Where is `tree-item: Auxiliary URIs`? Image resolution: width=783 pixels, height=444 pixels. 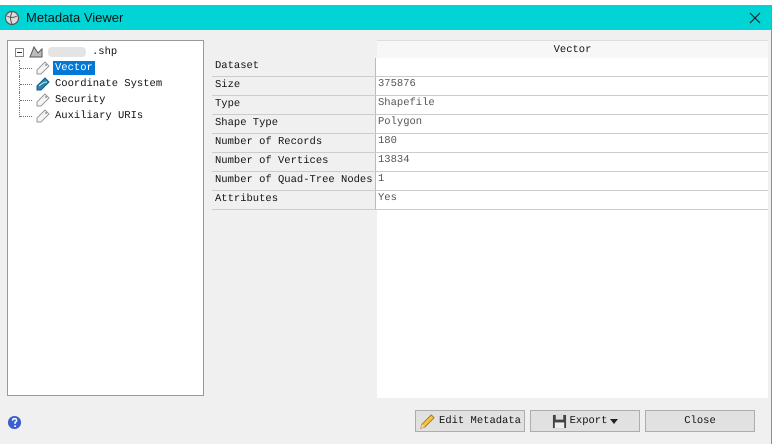 tree-item: Auxiliary URIs is located at coordinates (99, 116).